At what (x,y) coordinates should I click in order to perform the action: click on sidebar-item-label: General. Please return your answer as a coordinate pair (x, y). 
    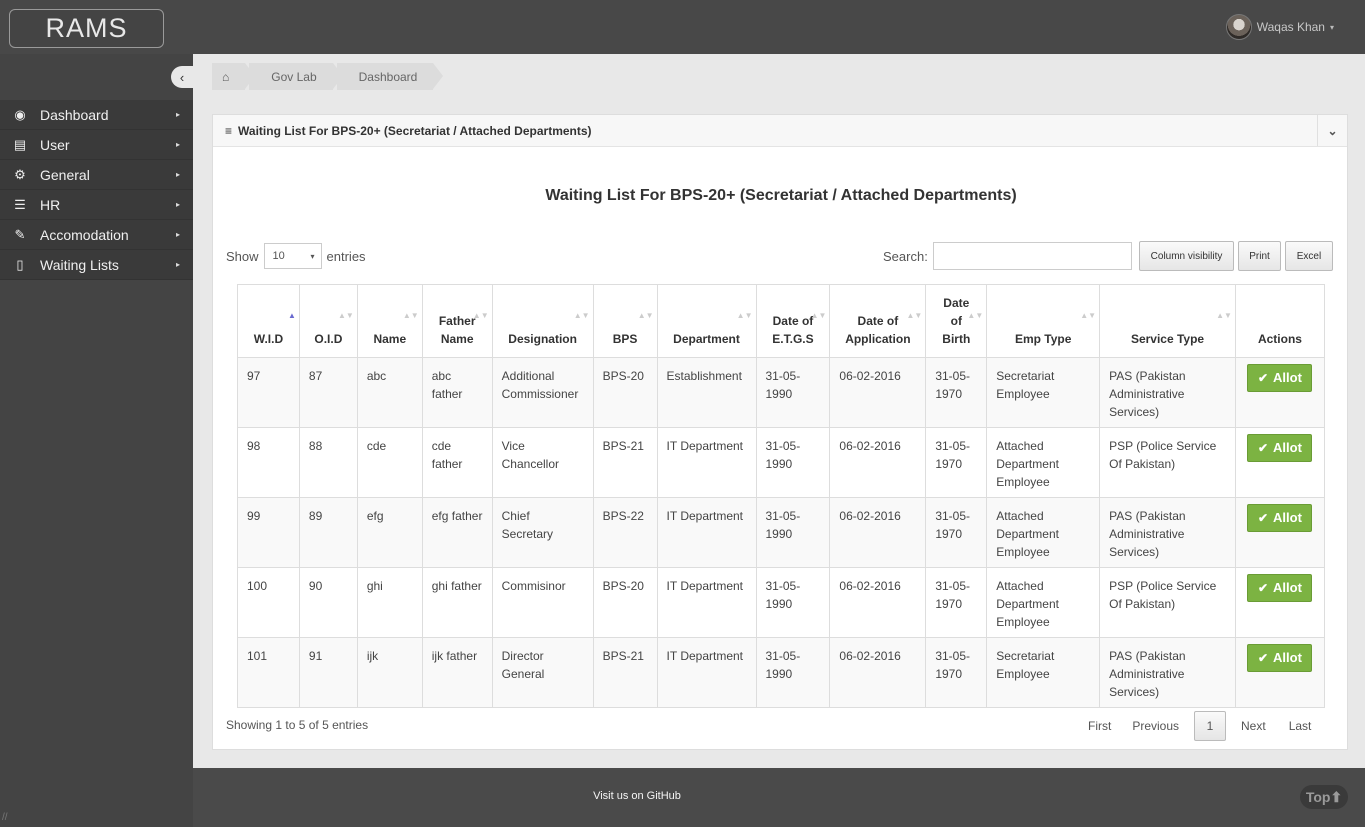
    Looking at the image, I should click on (65, 174).